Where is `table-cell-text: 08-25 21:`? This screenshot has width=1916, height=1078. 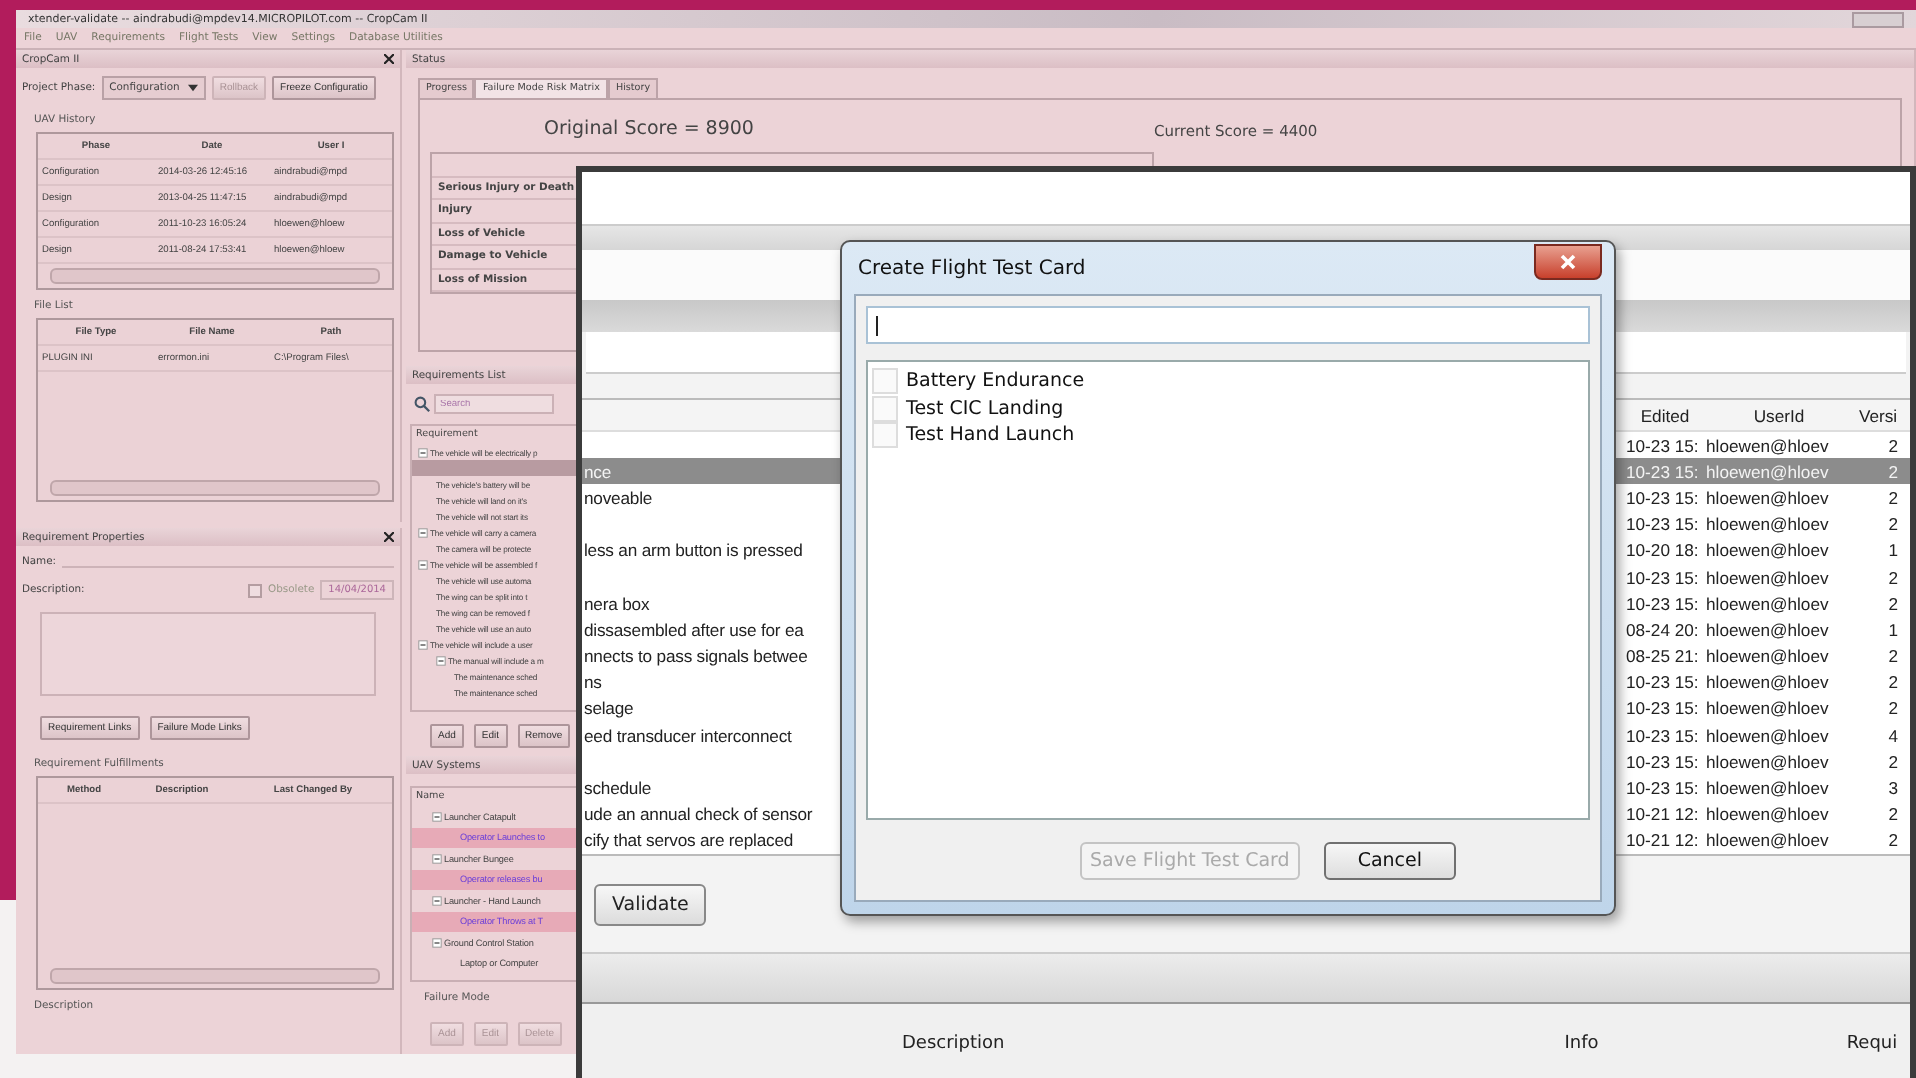 table-cell-text: 08-25 21: is located at coordinates (1662, 656).